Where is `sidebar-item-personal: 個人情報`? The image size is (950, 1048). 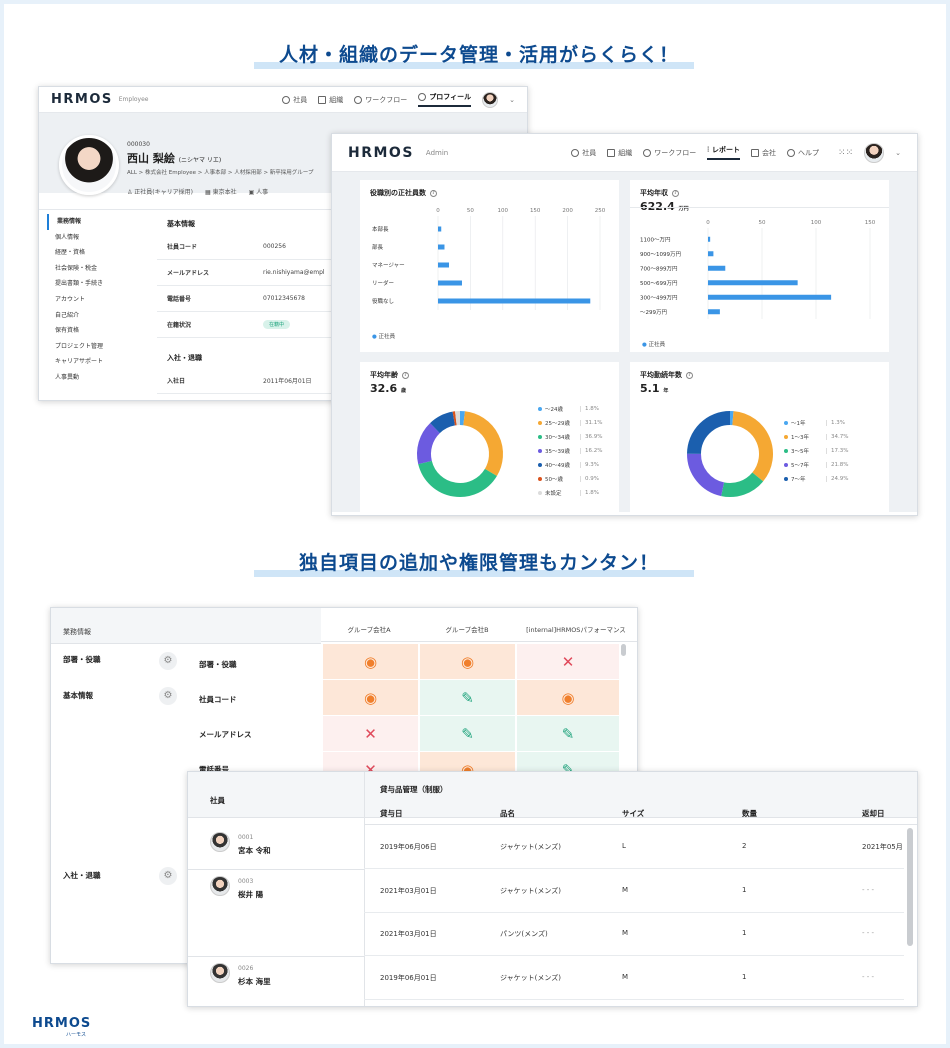
sidebar-item-personal: 個人情報 is located at coordinates (98, 238).